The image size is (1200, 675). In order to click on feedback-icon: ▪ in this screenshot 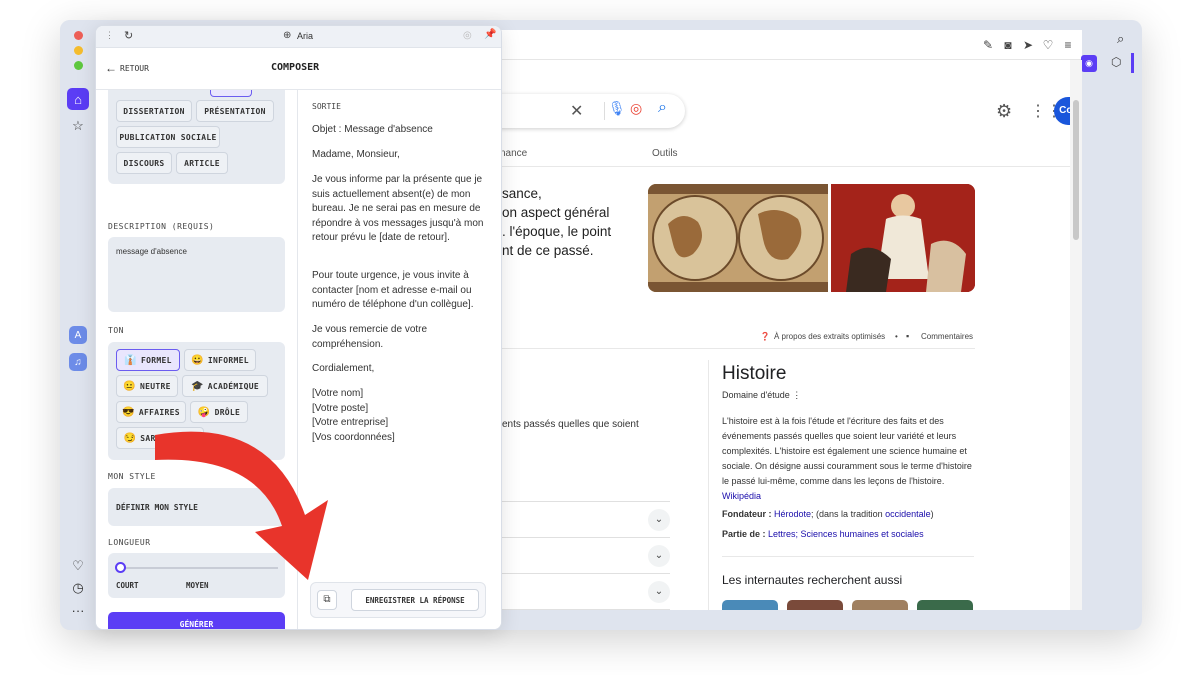, I will do `click(907, 336)`.